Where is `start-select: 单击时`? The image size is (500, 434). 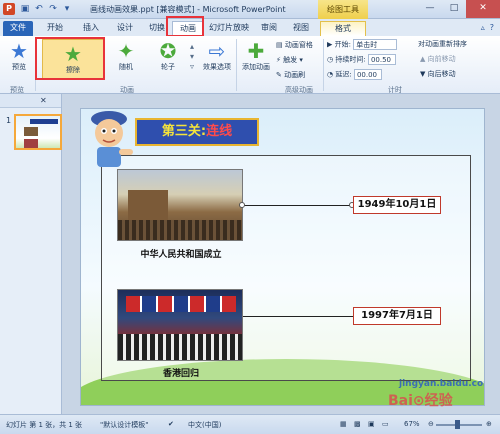 start-select: 单击时 is located at coordinates (375, 44).